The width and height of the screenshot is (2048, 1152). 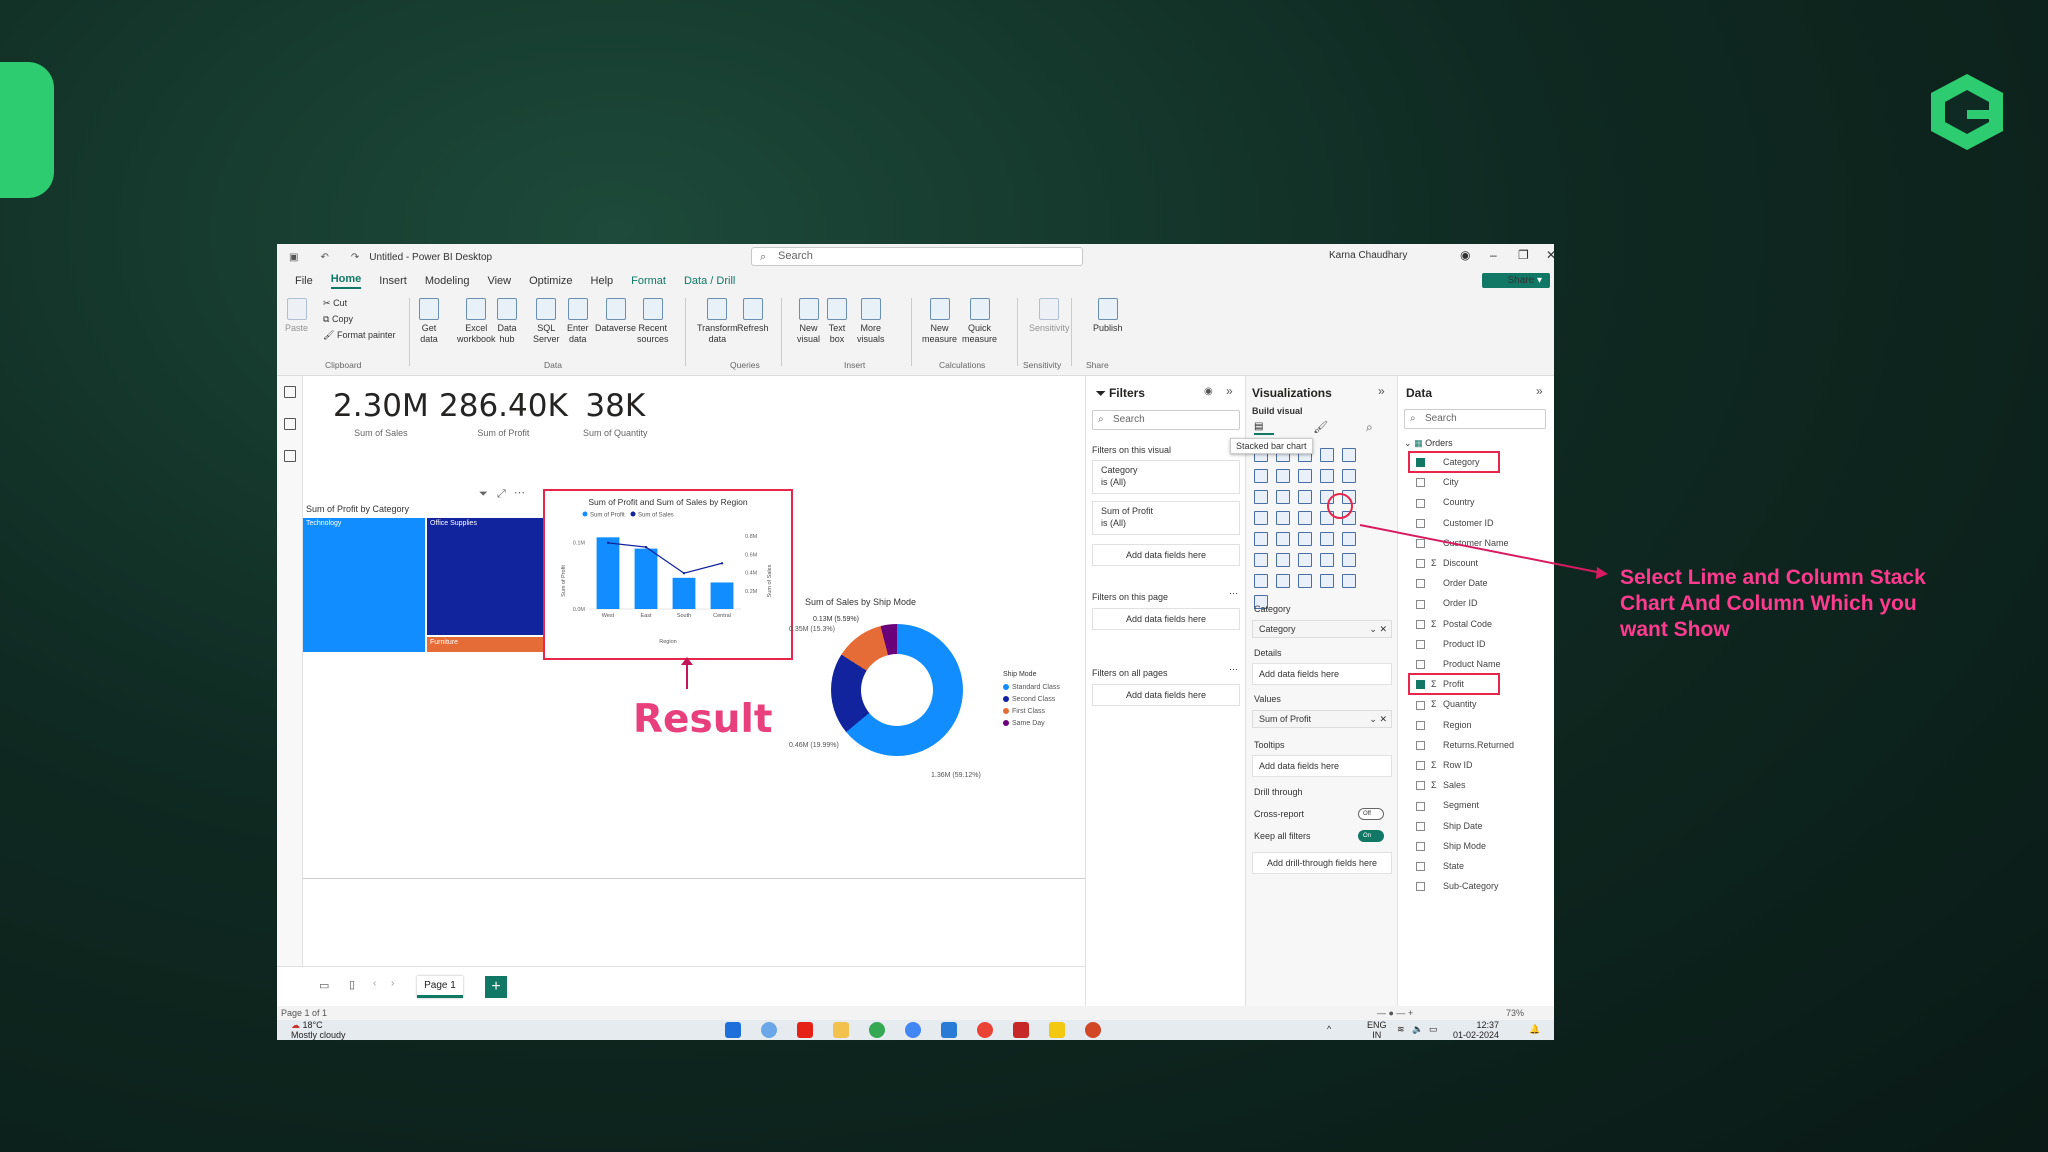 I want to click on data-field-item: Order Date, so click(x=1452, y=583).